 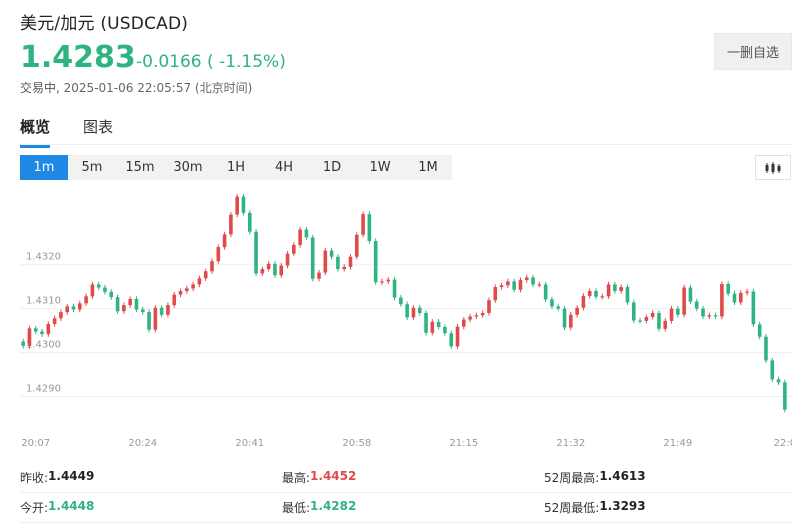 I want to click on stat-52w-low: 52周最低: 1.3293, so click(x=595, y=507).